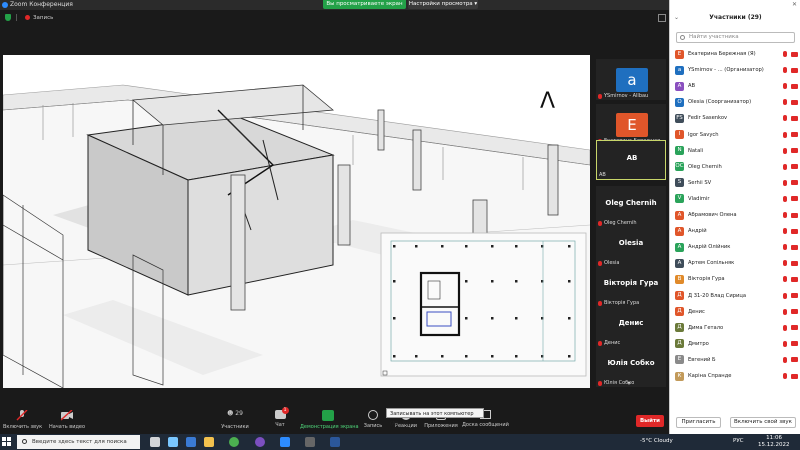 This screenshot has height=450, width=800. Describe the element at coordinates (735, 18) in the screenshot. I see `panel-header: ⌄ Участники (29)` at that location.